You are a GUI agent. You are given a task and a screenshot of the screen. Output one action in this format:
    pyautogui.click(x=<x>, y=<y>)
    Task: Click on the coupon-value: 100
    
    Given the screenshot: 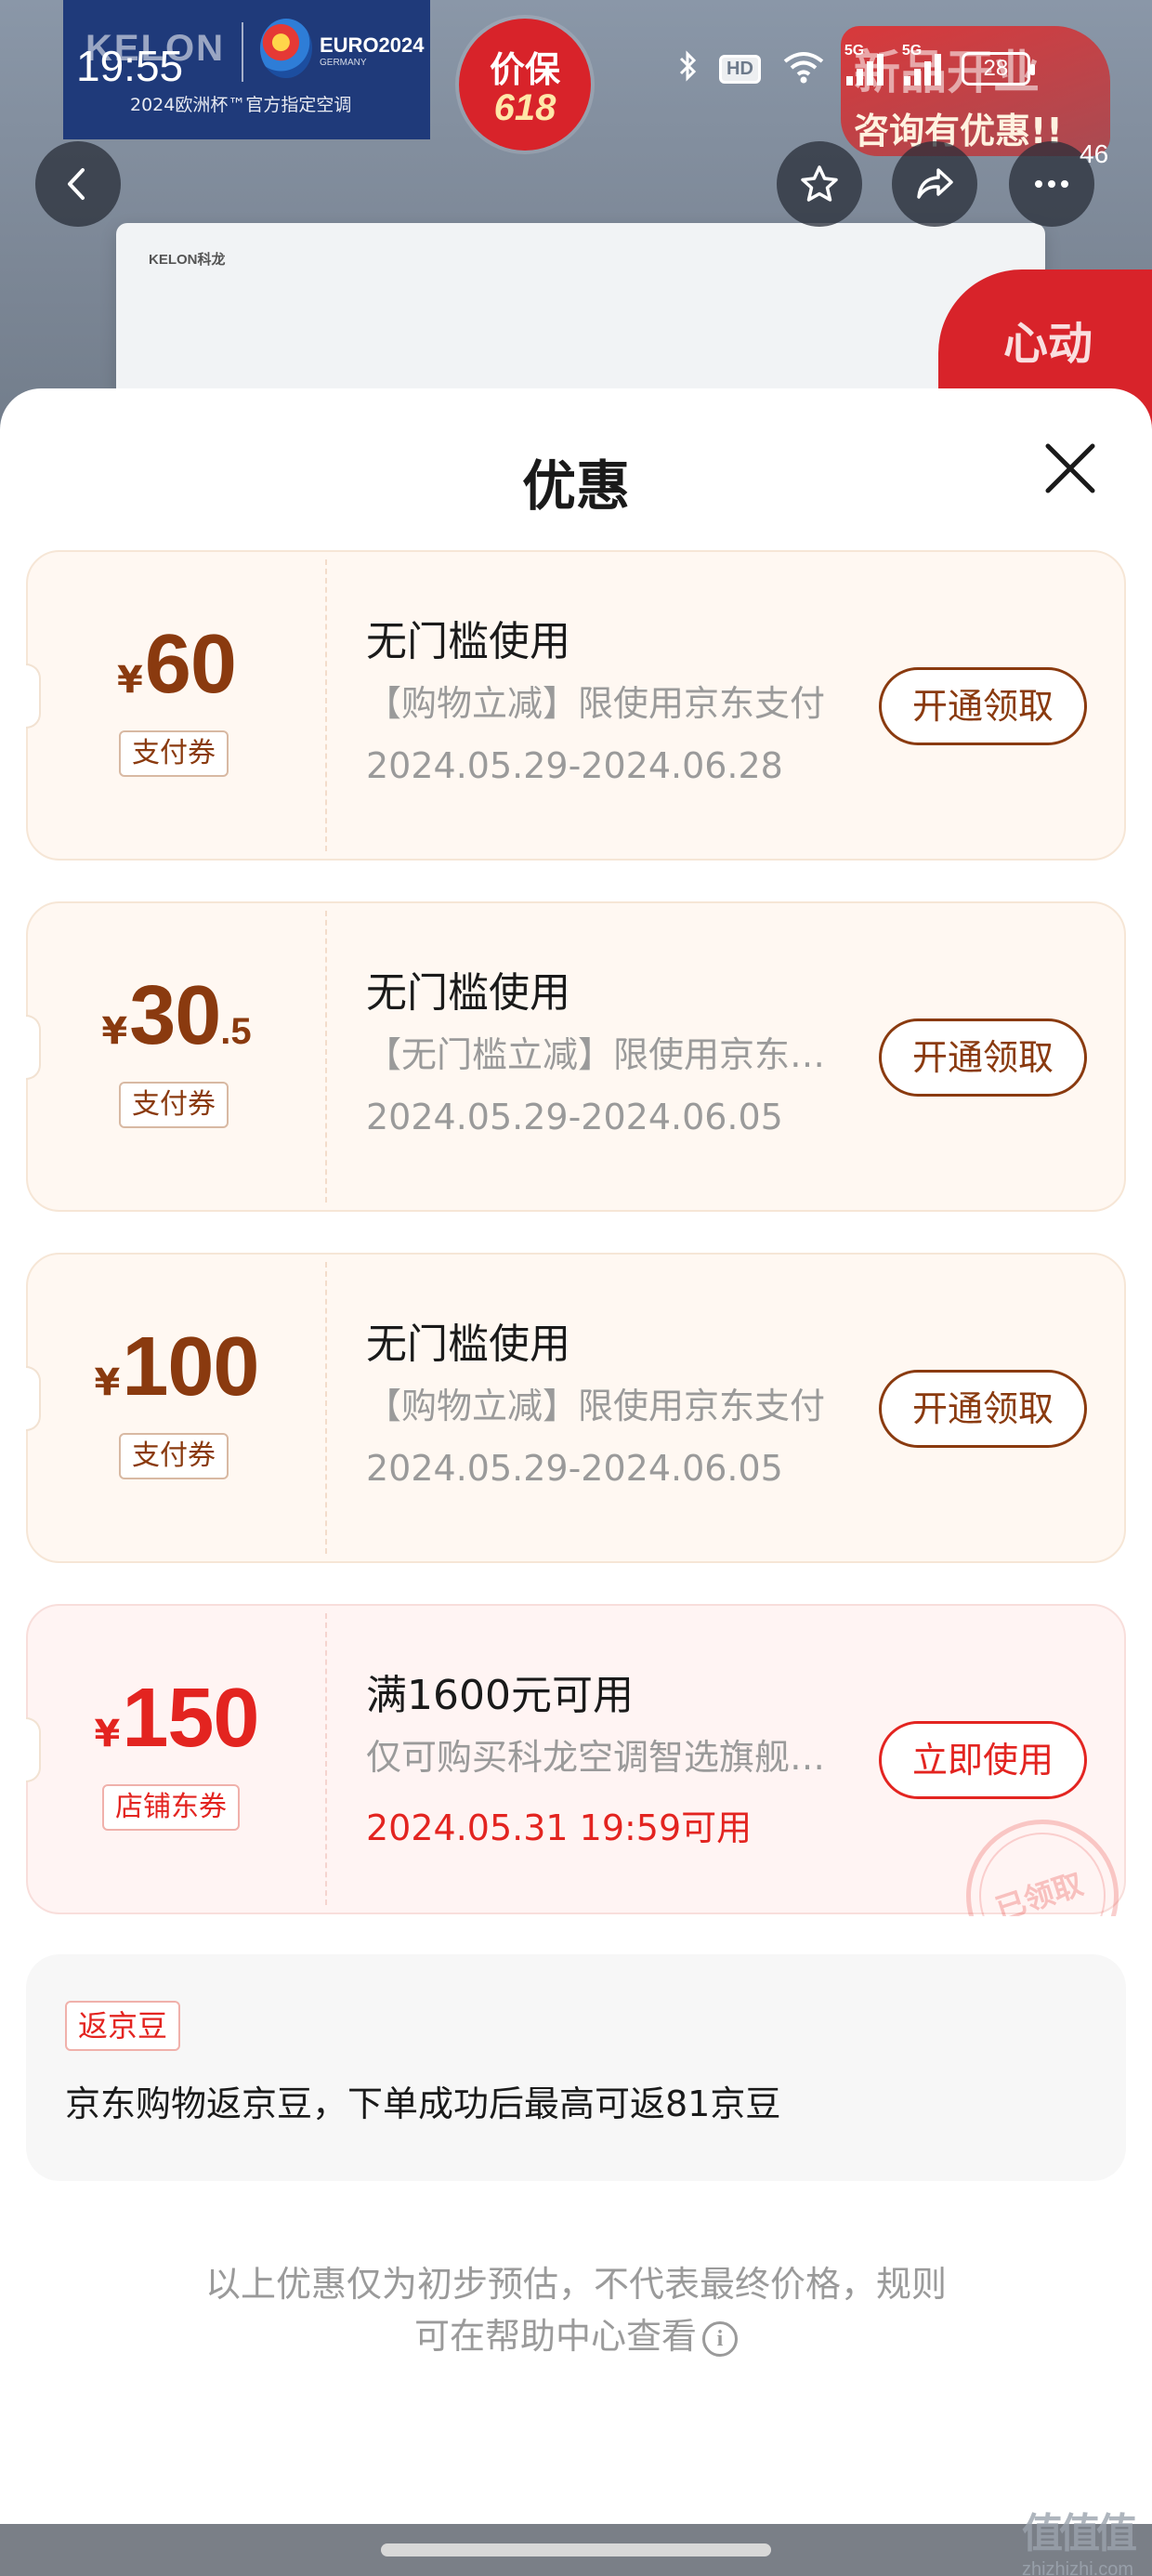 What is the action you would take?
    pyautogui.click(x=190, y=1367)
    